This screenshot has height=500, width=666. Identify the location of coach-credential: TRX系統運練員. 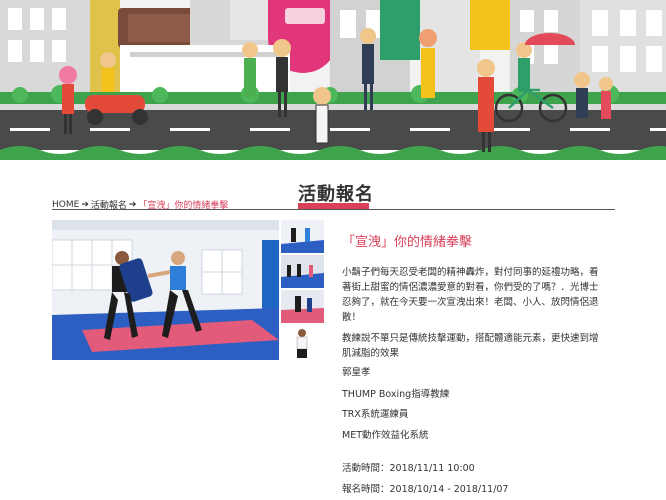
(375, 414).